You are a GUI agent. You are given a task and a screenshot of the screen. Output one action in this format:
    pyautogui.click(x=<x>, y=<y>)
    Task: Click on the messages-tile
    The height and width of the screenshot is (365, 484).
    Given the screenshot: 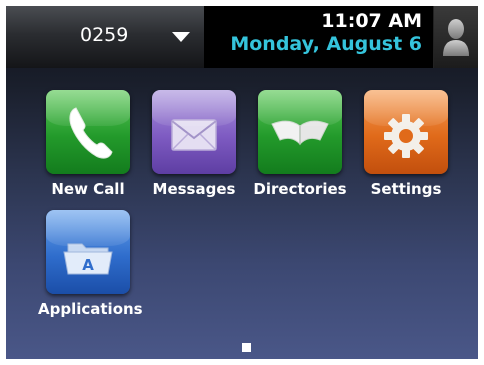 What is the action you would take?
    pyautogui.click(x=194, y=132)
    